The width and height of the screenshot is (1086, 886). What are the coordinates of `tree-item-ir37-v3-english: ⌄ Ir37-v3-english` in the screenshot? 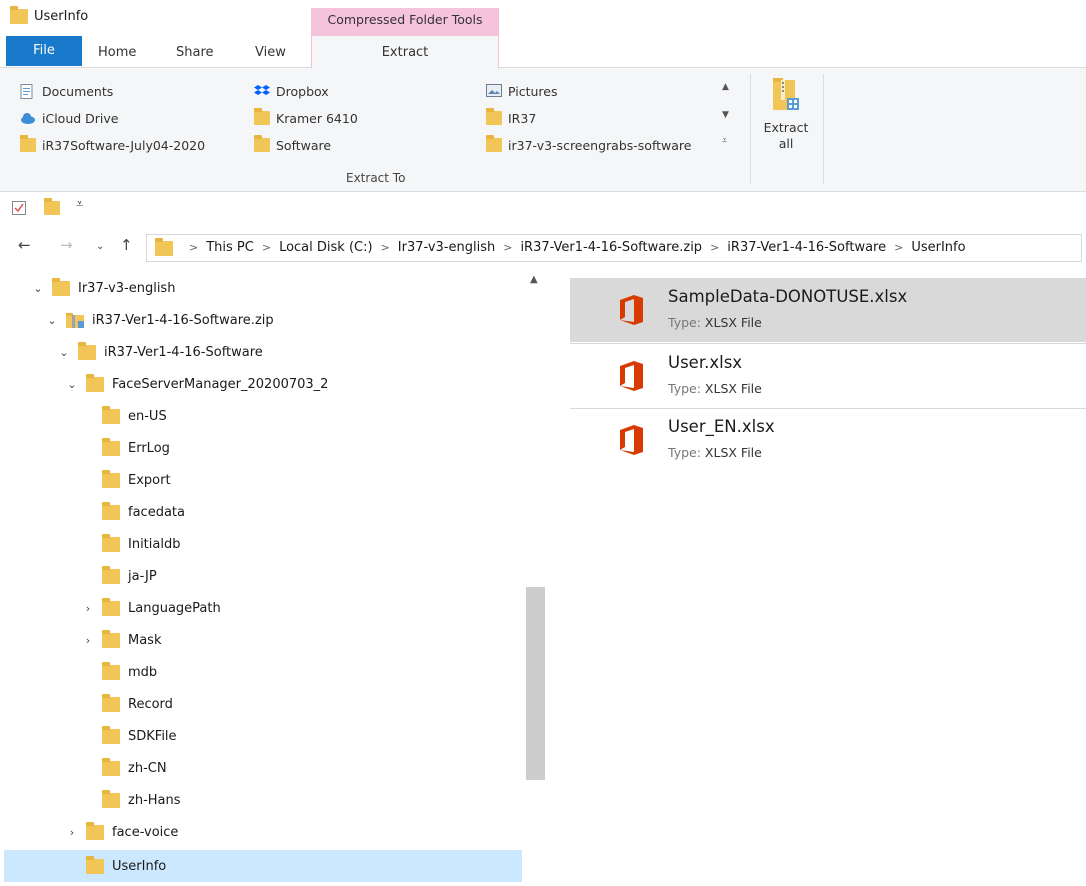 It's located at (102, 288).